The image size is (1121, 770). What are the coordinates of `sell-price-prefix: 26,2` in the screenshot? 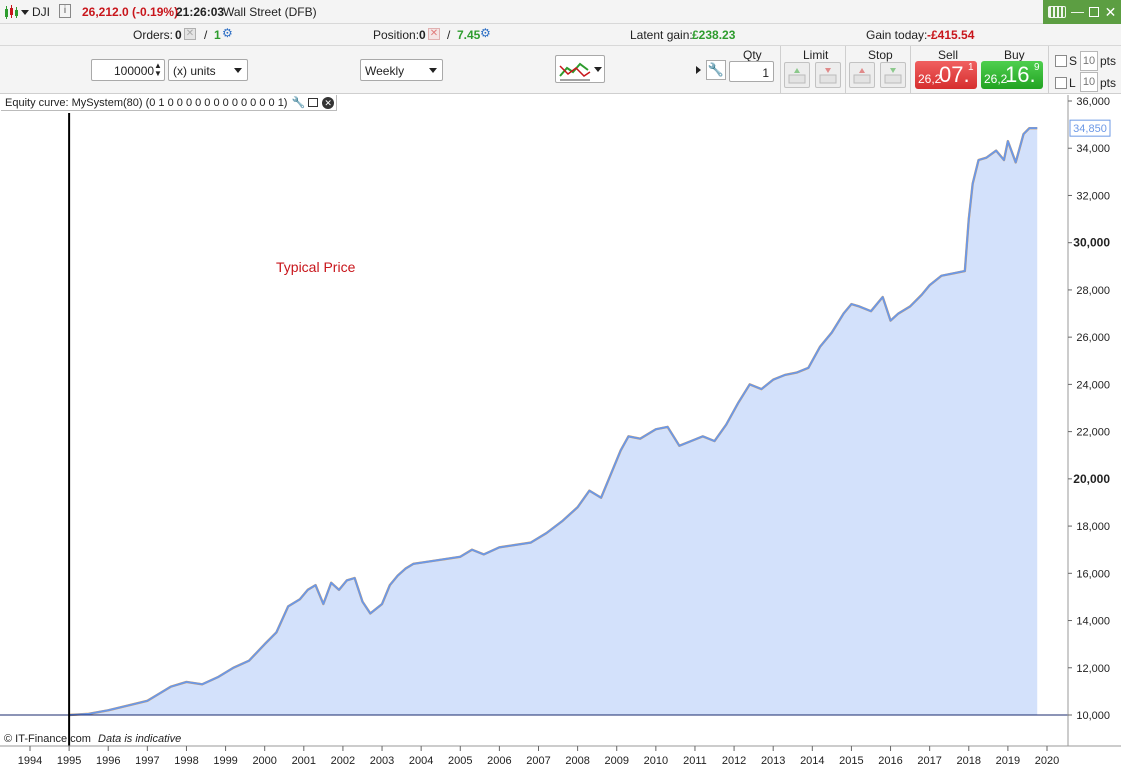 It's located at (930, 79).